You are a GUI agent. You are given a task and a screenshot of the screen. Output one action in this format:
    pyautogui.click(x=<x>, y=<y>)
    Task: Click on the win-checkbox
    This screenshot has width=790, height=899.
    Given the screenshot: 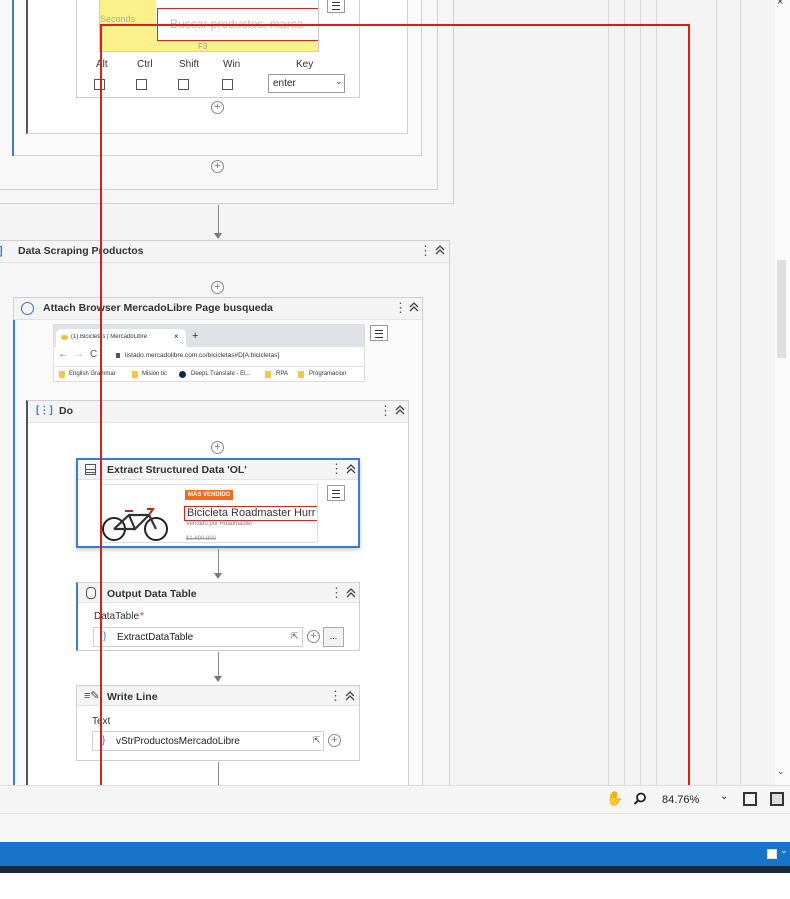 What is the action you would take?
    pyautogui.click(x=227, y=84)
    